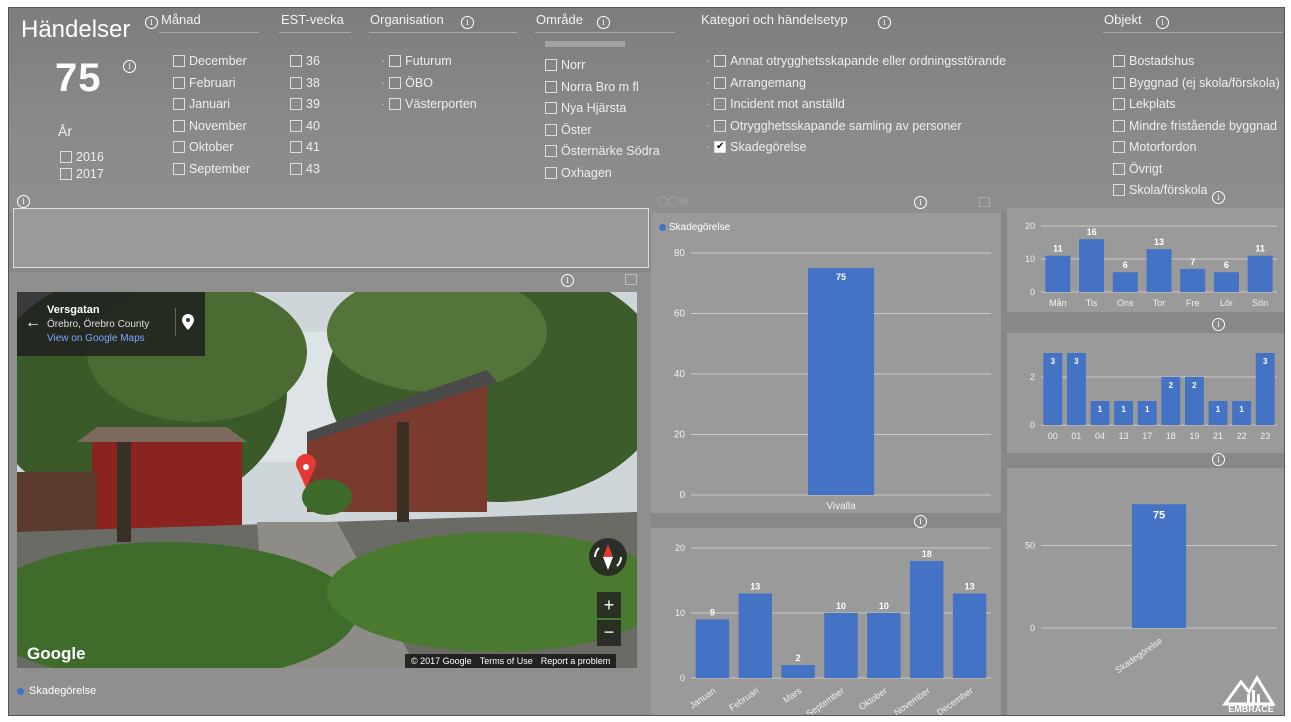  I want to click on week-option: 40, so click(305, 126).